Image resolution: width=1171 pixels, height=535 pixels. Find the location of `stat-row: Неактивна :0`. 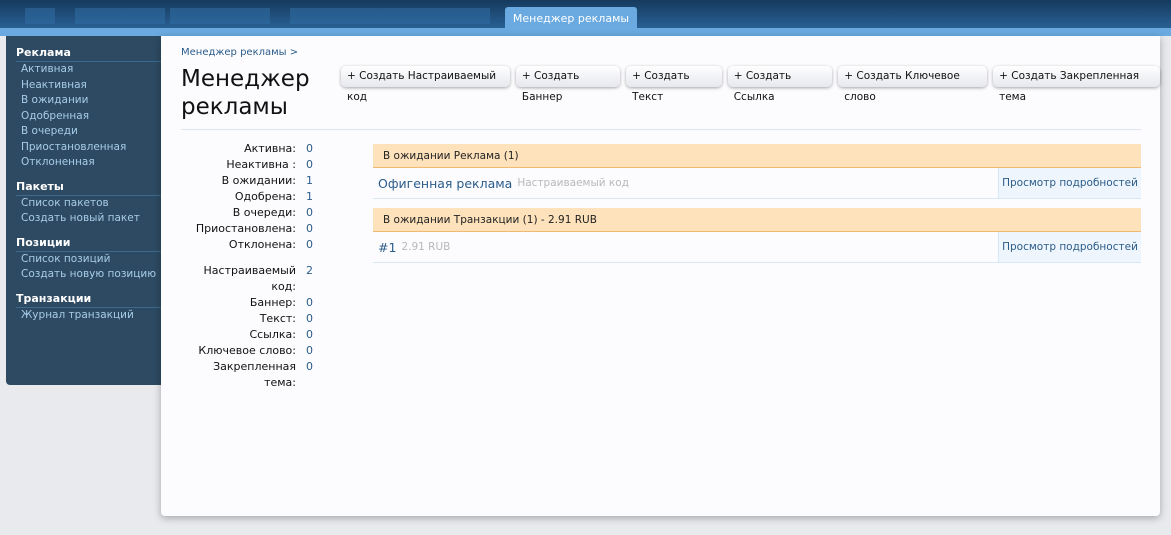

stat-row: Неактивна :0 is located at coordinates (251, 165).